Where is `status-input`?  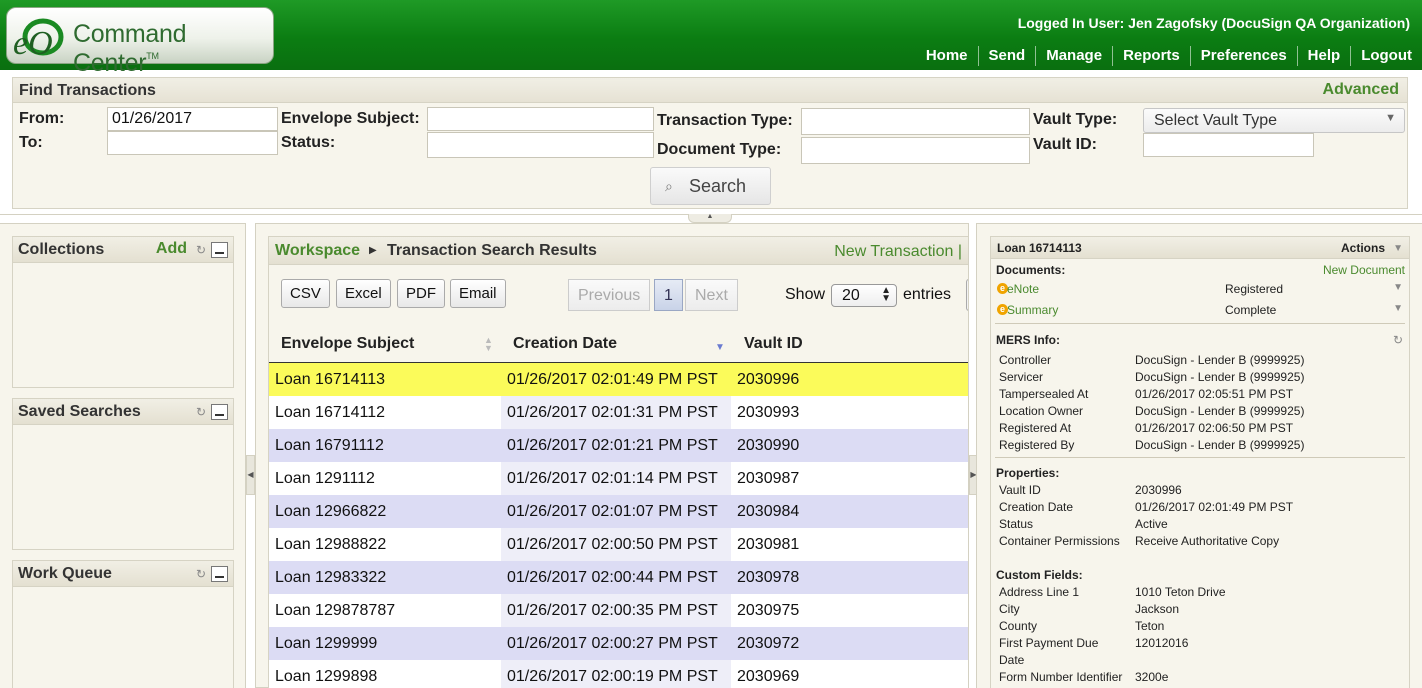
status-input is located at coordinates (540, 145).